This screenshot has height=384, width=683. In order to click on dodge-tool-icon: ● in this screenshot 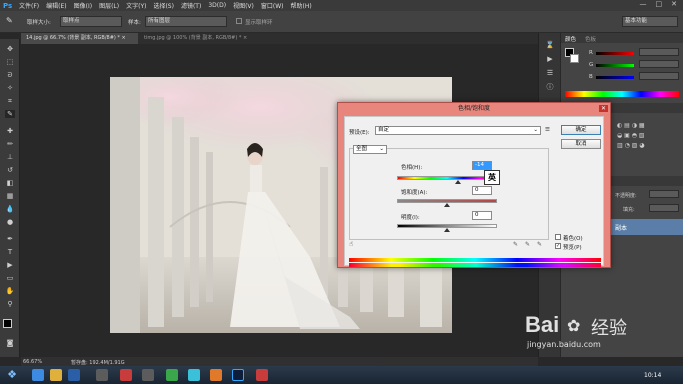, I will do `click(10, 222)`.